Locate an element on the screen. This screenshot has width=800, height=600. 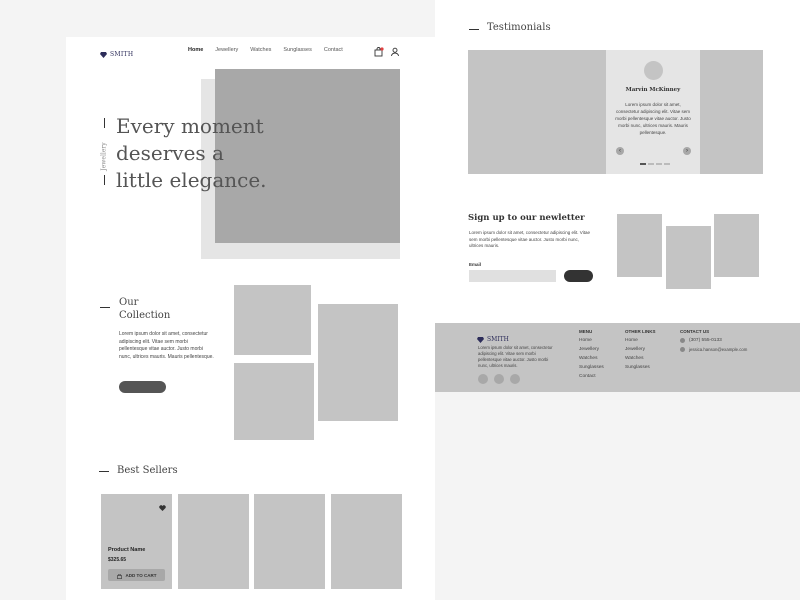
brand-name: SMITH is located at coordinates (122, 54).